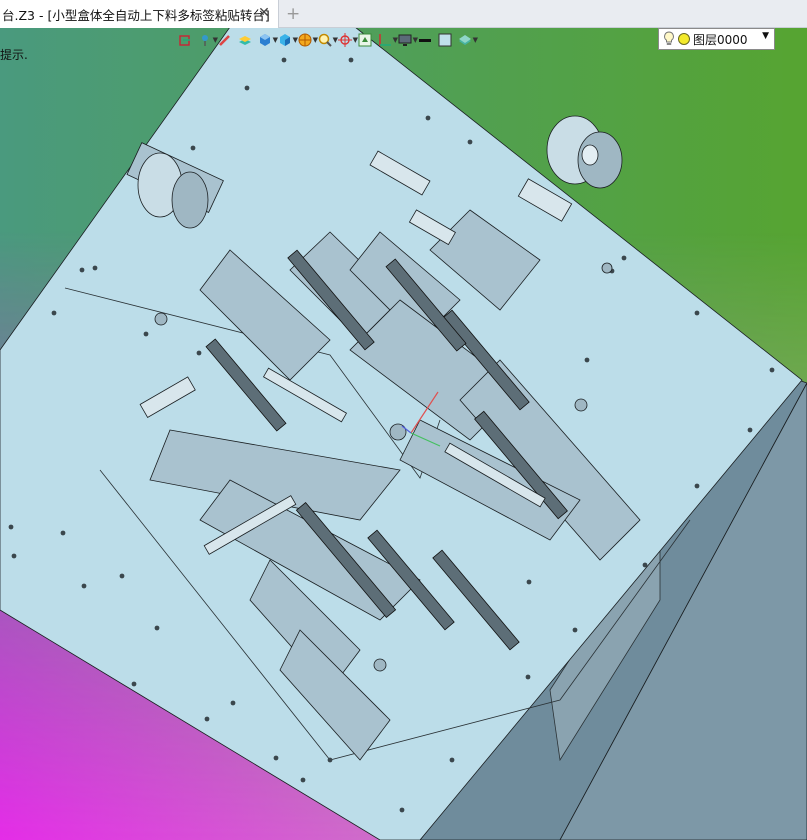 The height and width of the screenshot is (840, 807). I want to click on tab-title: 台.Z3 - [小型盒体全自动上下料多标签粘贴转台], so click(136, 15).